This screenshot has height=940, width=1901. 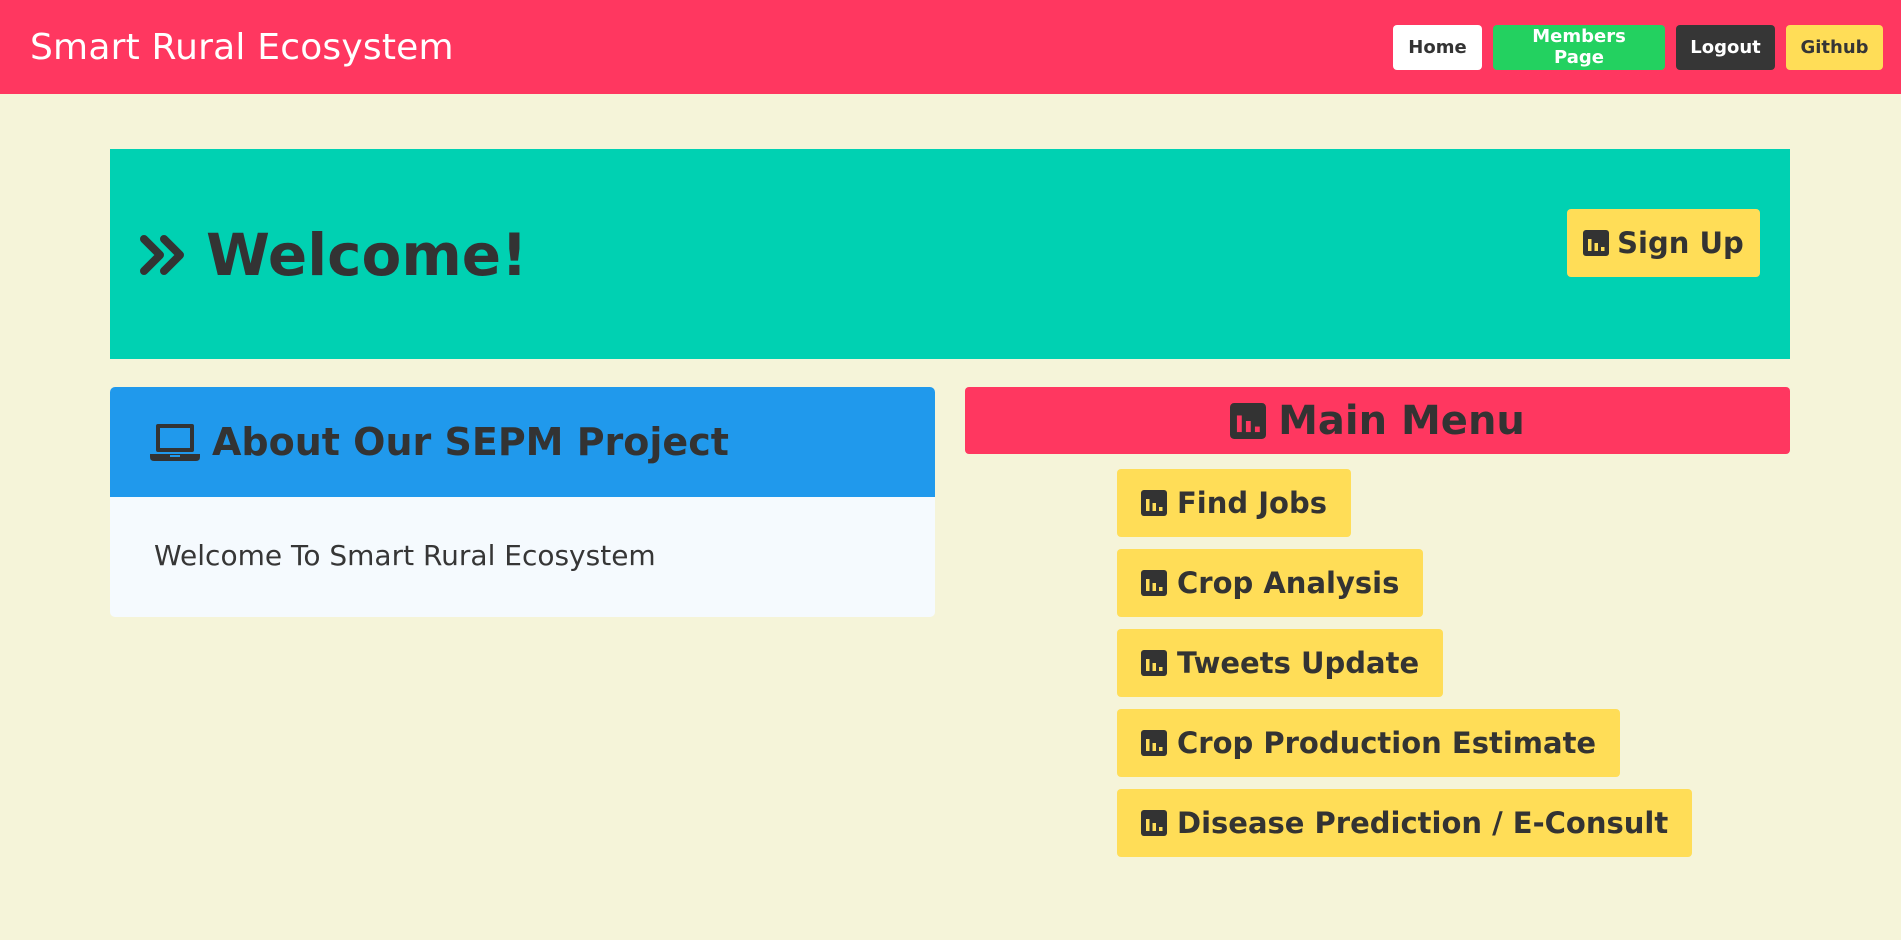 I want to click on home-button: Home, so click(x=1437, y=47).